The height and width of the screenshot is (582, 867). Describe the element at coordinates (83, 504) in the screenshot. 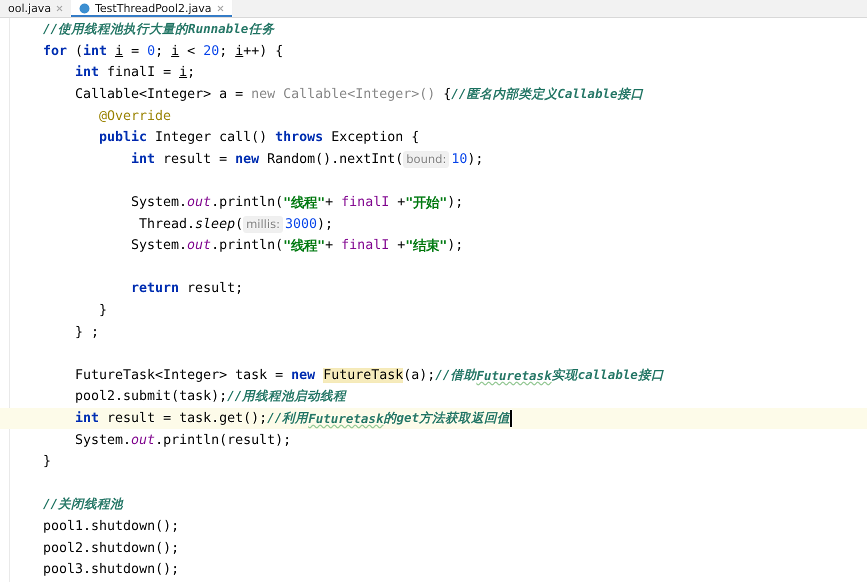

I see `code-line: //关闭线程池` at that location.